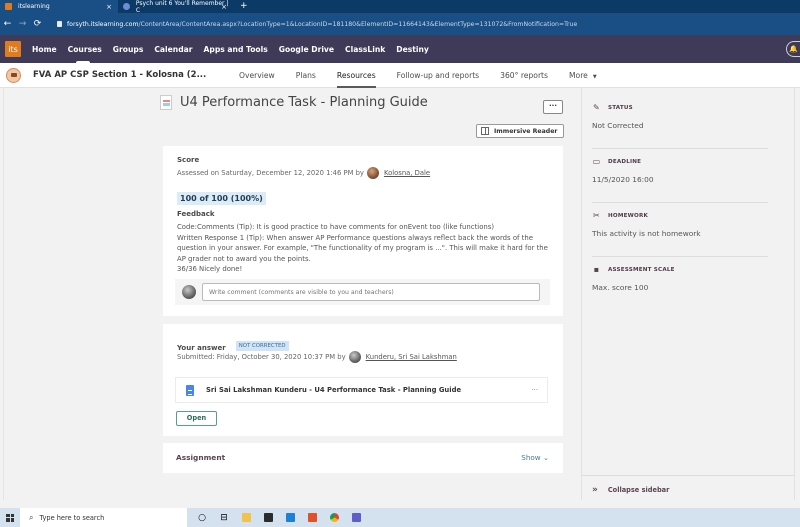 The height and width of the screenshot is (527, 800). Describe the element at coordinates (85, 54) in the screenshot. I see `nav-courses: Courses` at that location.